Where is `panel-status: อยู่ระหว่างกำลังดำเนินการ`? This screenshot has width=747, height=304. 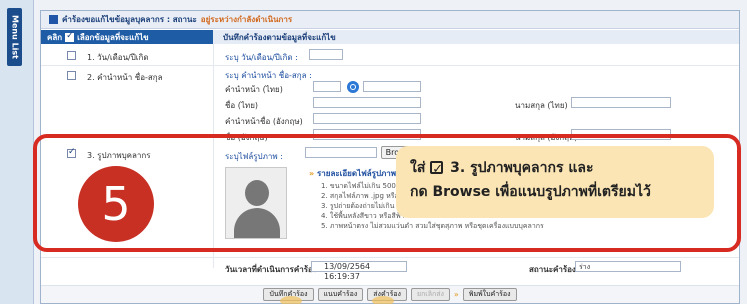 panel-status: อยู่ระหว่างกำลังดำเนินการ is located at coordinates (246, 19).